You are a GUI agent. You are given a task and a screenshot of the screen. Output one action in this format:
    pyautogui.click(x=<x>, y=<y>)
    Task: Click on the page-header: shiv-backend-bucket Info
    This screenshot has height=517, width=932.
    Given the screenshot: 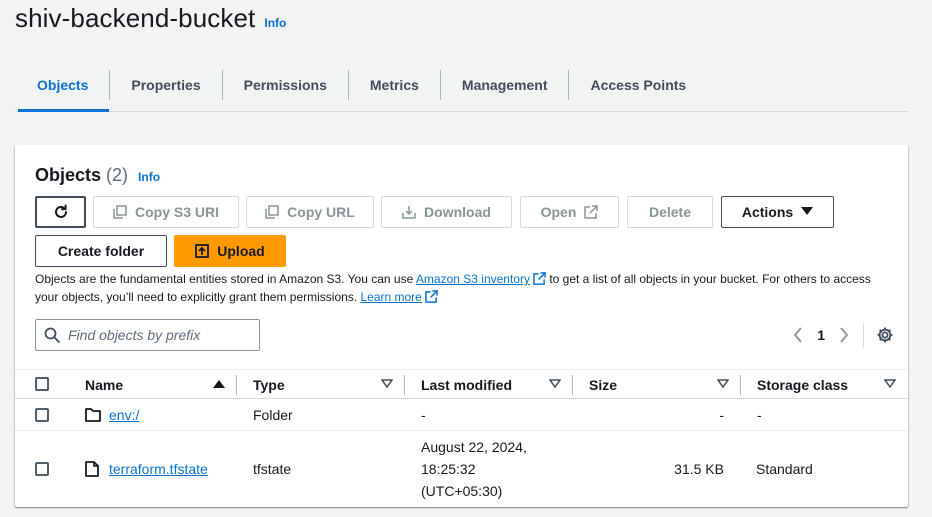 What is the action you would take?
    pyautogui.click(x=150, y=18)
    